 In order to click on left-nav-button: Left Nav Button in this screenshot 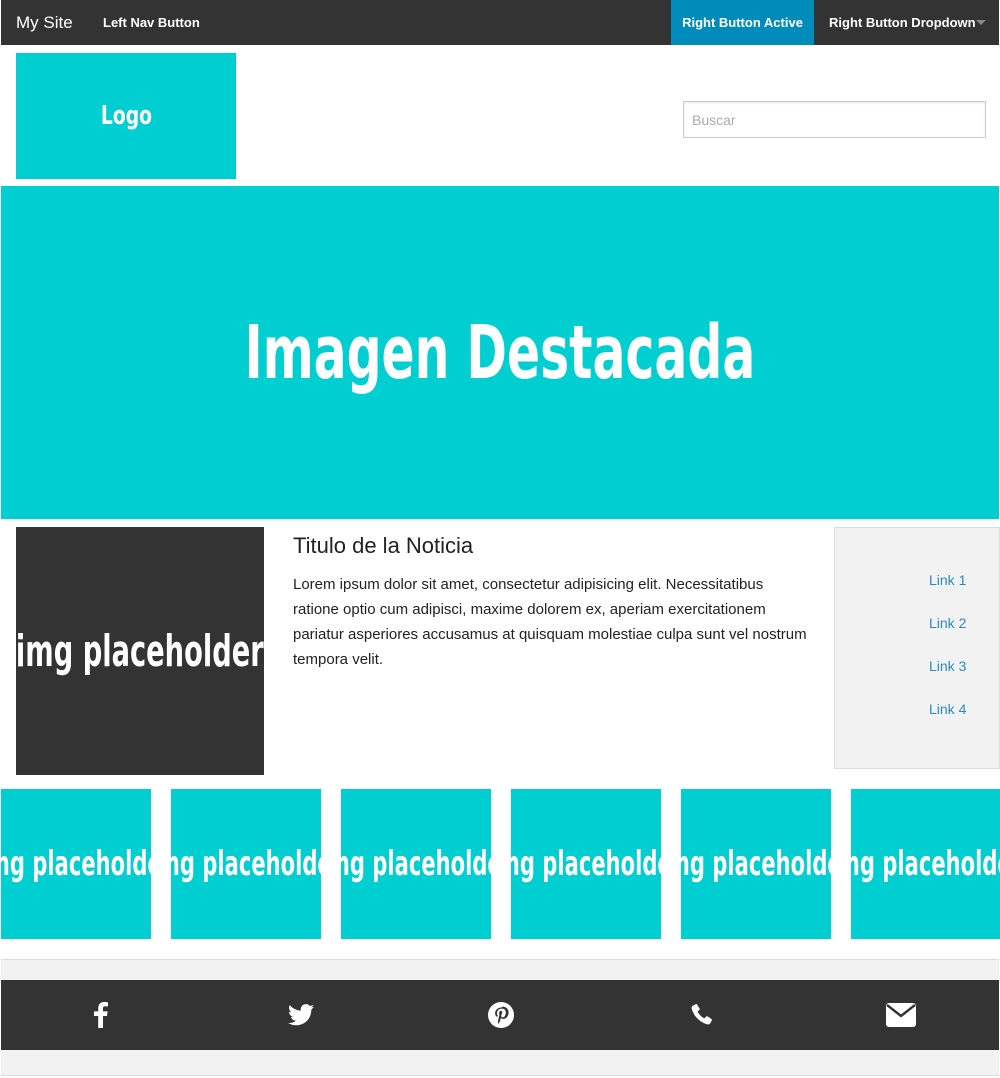, I will do `click(151, 22)`.